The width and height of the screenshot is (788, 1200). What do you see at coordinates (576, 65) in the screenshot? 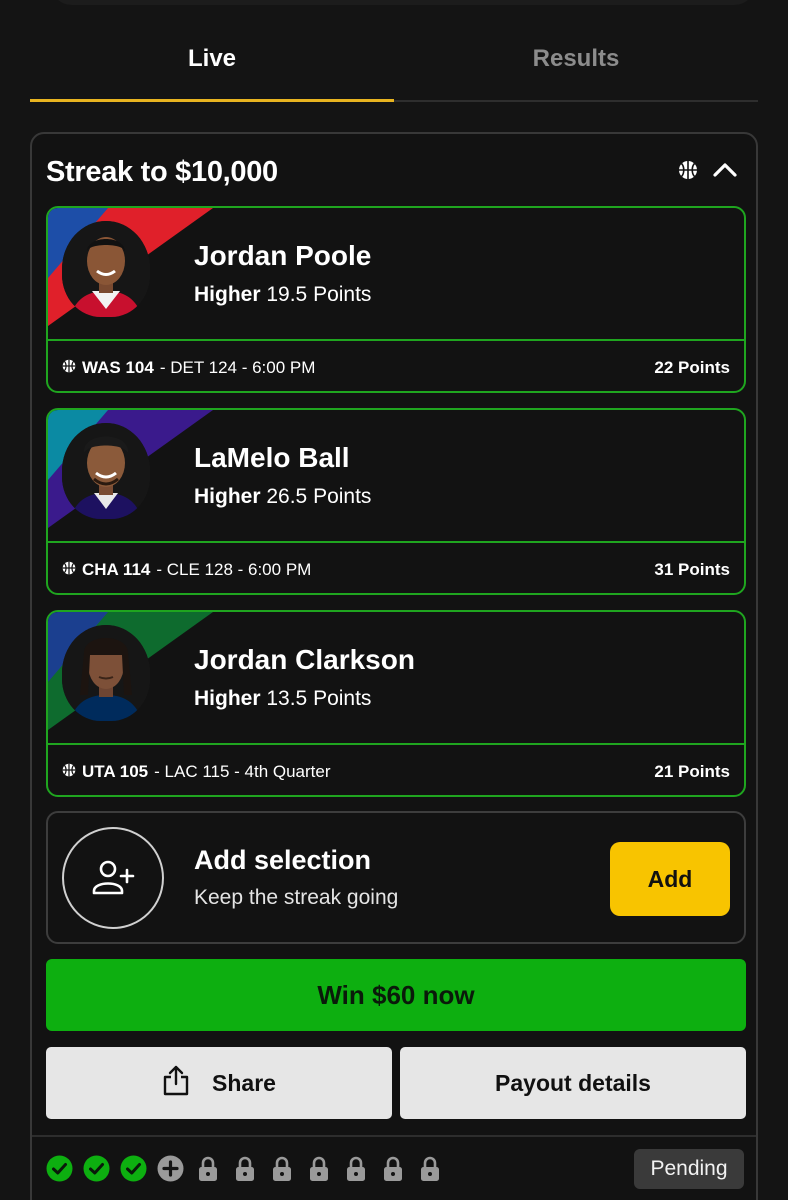
I see `tab-results: Results` at bounding box center [576, 65].